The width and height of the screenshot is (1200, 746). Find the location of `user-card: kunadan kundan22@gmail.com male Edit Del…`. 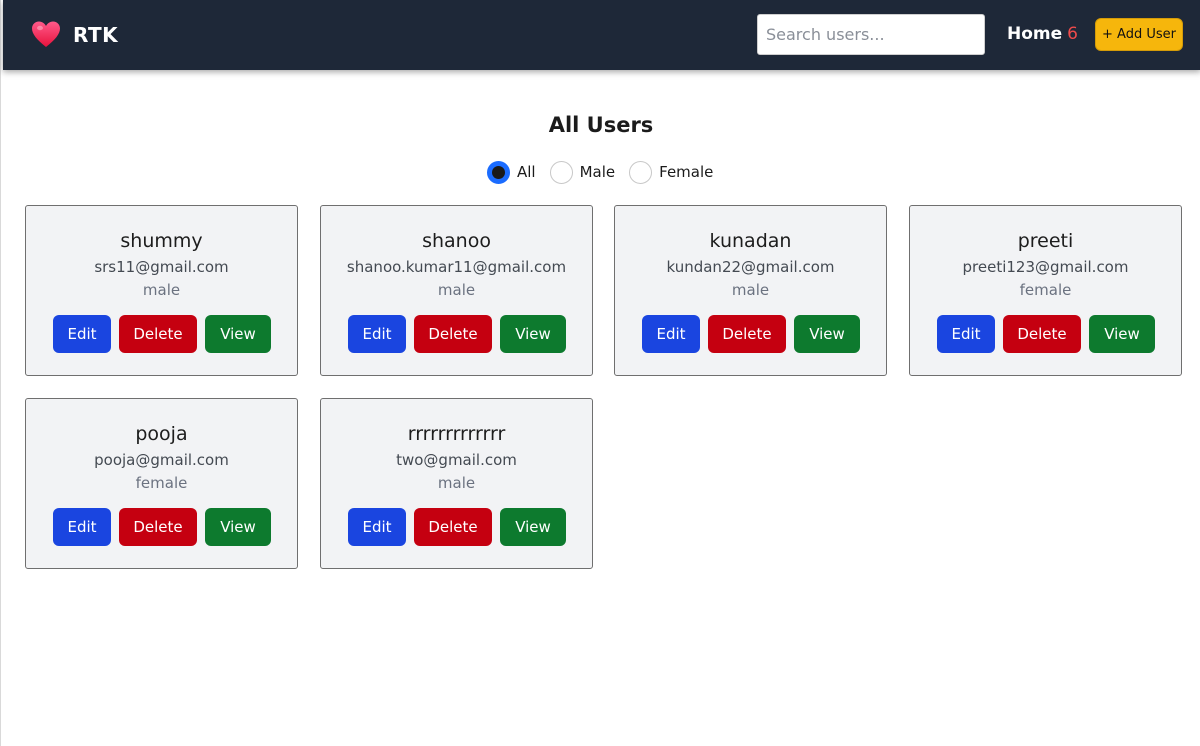

user-card: kunadan kundan22@gmail.com male Edit Del… is located at coordinates (750, 290).